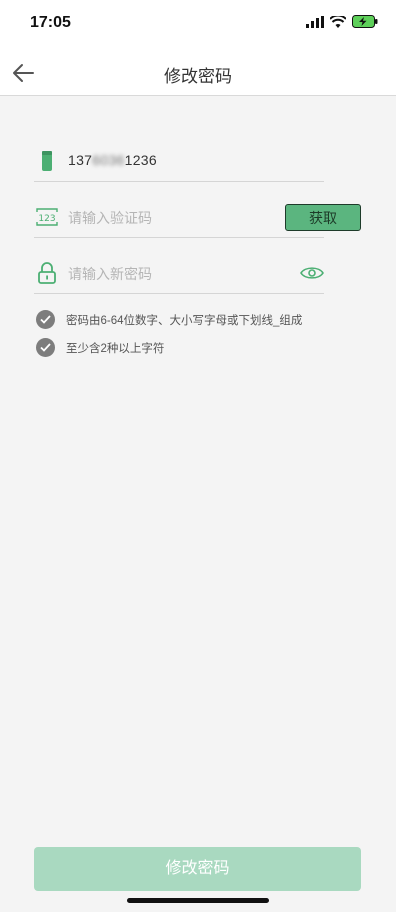 The image size is (396, 912). What do you see at coordinates (179, 161) in the screenshot?
I see `phone-field: 13760361236` at bounding box center [179, 161].